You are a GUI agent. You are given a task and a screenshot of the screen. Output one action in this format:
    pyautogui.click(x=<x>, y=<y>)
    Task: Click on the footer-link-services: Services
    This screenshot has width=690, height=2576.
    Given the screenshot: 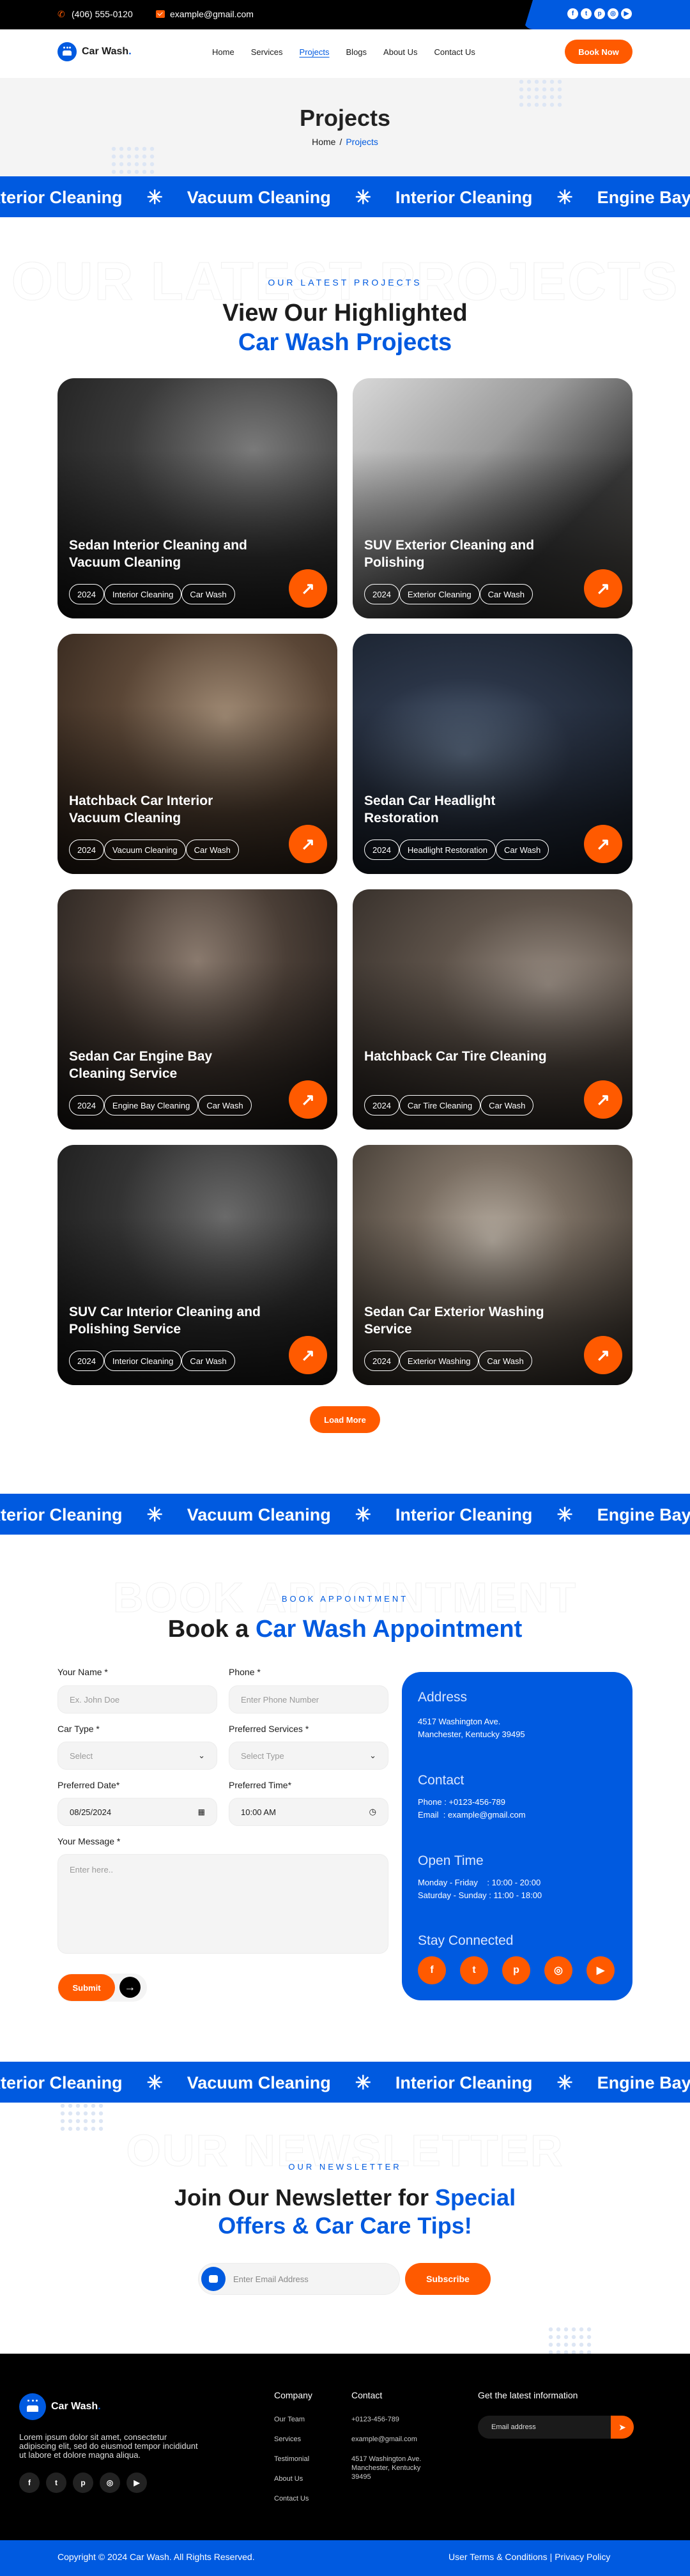 What is the action you would take?
    pyautogui.click(x=287, y=2439)
    